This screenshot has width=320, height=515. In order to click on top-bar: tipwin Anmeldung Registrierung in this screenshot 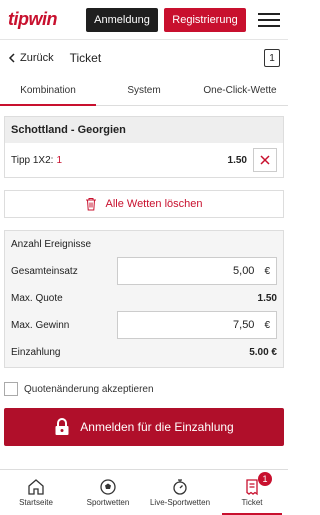, I will do `click(144, 20)`.